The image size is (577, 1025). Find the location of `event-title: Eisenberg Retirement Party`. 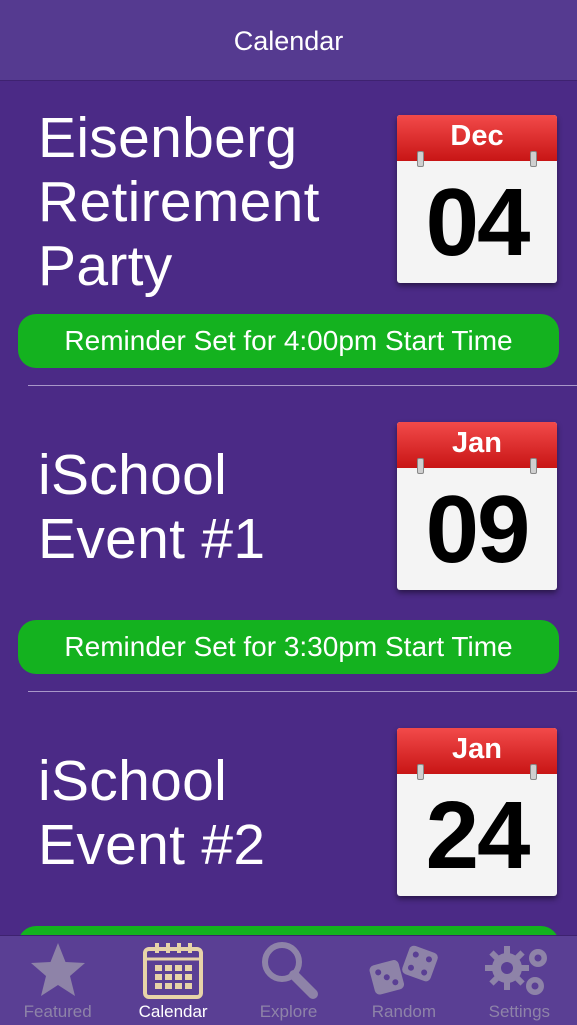

event-title: Eisenberg Retirement Party is located at coordinates (179, 202).